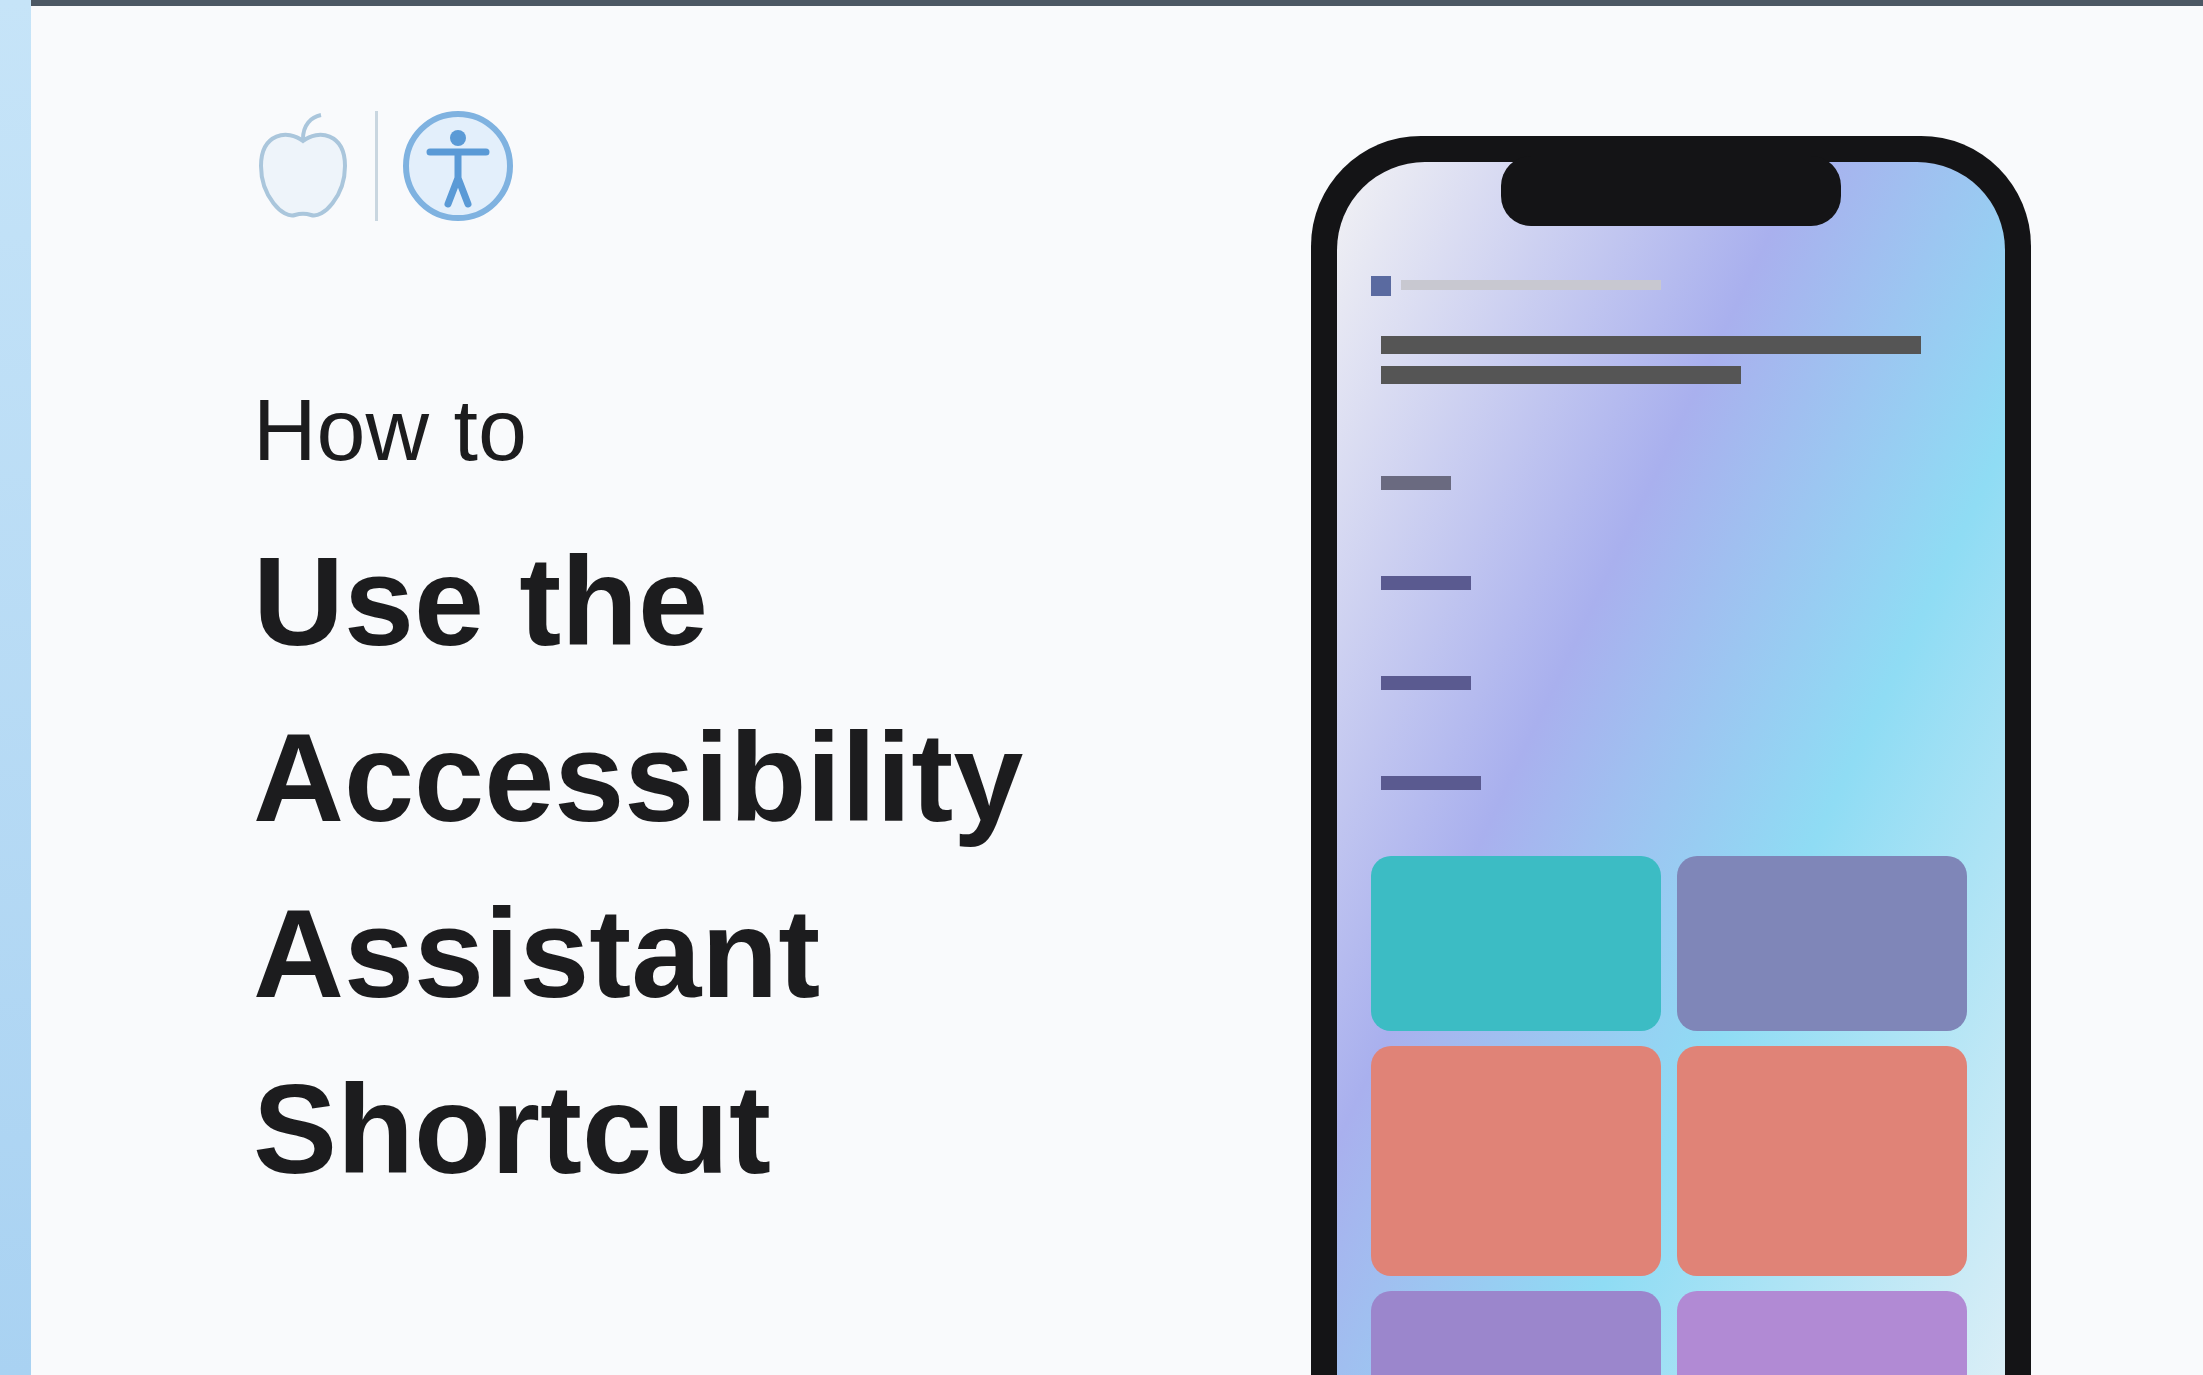 The image size is (2203, 1375). What do you see at coordinates (390, 430) in the screenshot?
I see `subtitle: How to` at bounding box center [390, 430].